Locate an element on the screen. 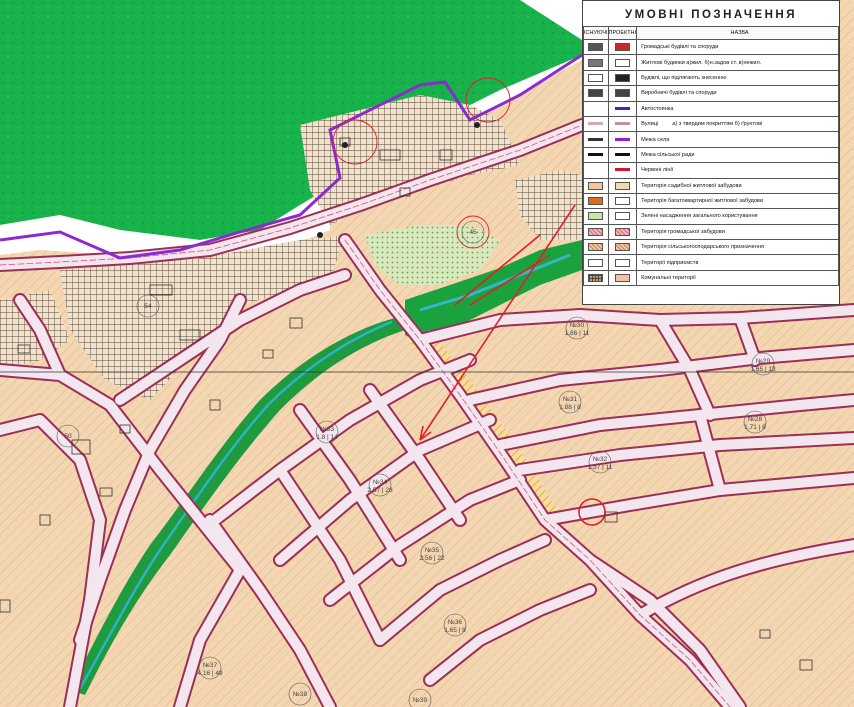 The image size is (854, 707). block-number: 45 is located at coordinates (473, 232).